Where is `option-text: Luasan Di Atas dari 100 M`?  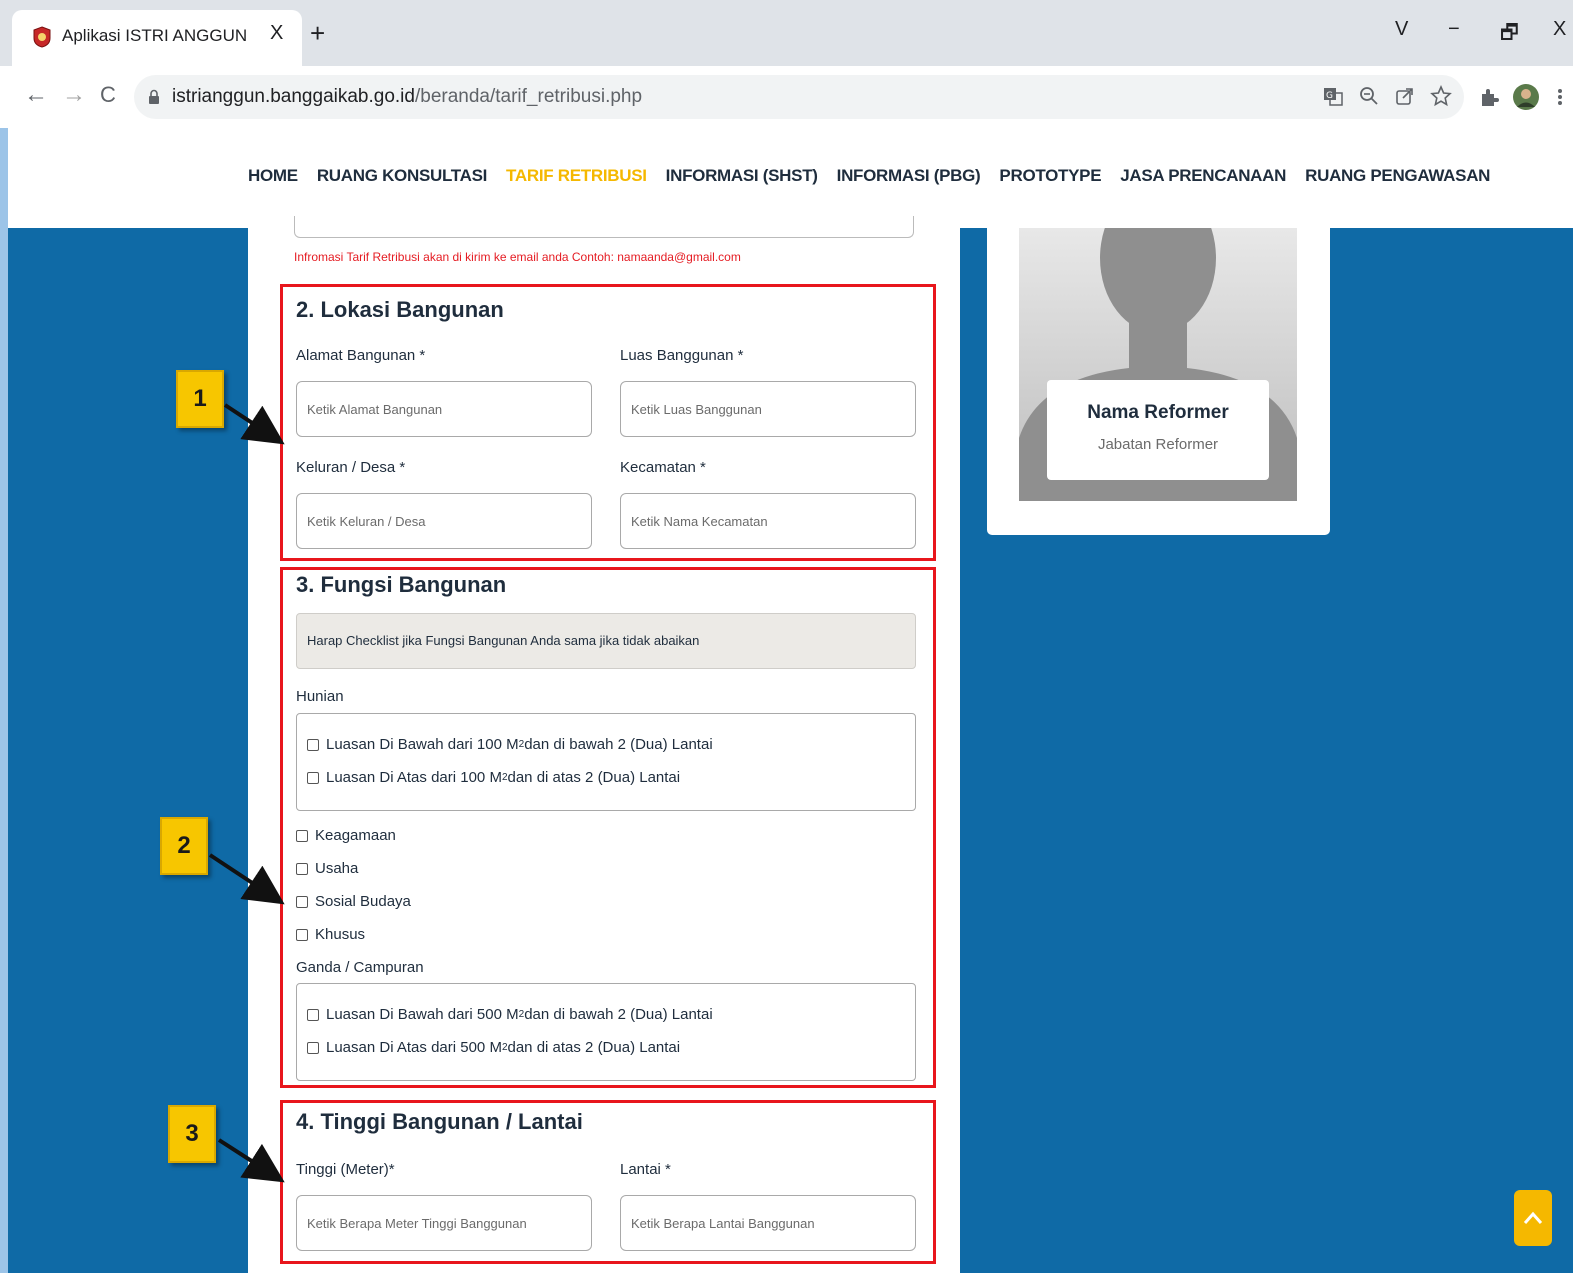 option-text: Luasan Di Atas dari 100 M is located at coordinates (414, 777).